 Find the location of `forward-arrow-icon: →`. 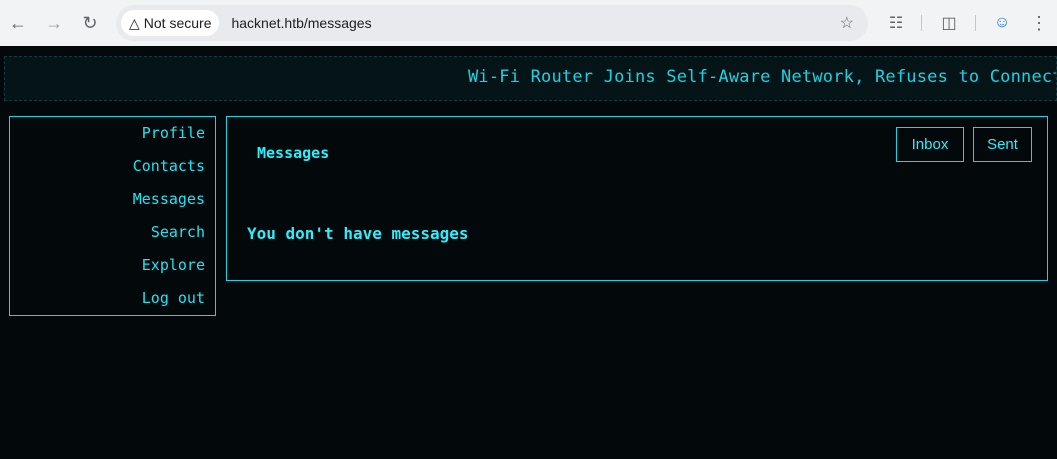

forward-arrow-icon: → is located at coordinates (54, 23).